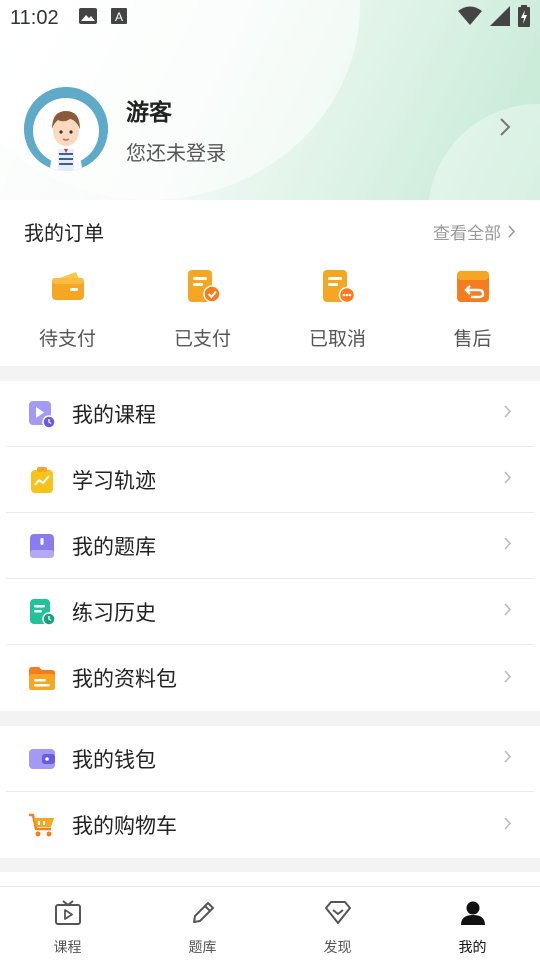 Image resolution: width=540 pixels, height=960 pixels. Describe the element at coordinates (176, 151) in the screenshot. I see `login-prompt: 您还未登录` at that location.